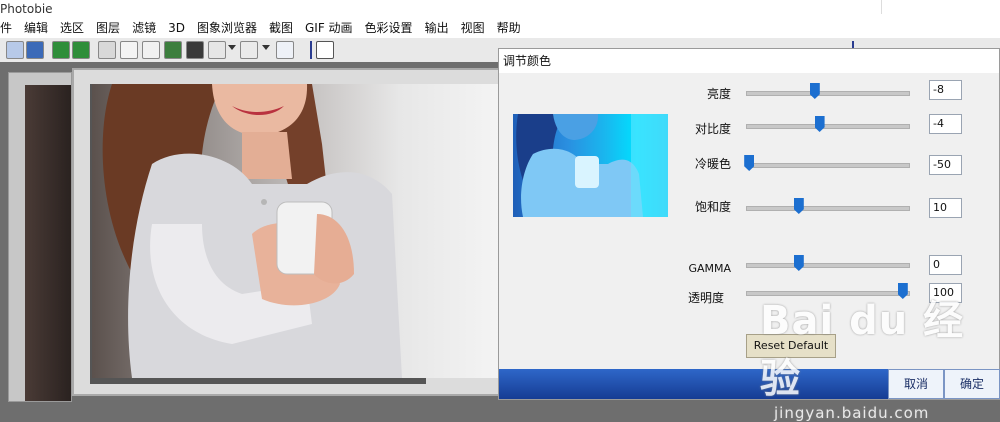 The width and height of the screenshot is (1000, 422). I want to click on menu-item-gif-animation: GIF 动画, so click(328, 28).